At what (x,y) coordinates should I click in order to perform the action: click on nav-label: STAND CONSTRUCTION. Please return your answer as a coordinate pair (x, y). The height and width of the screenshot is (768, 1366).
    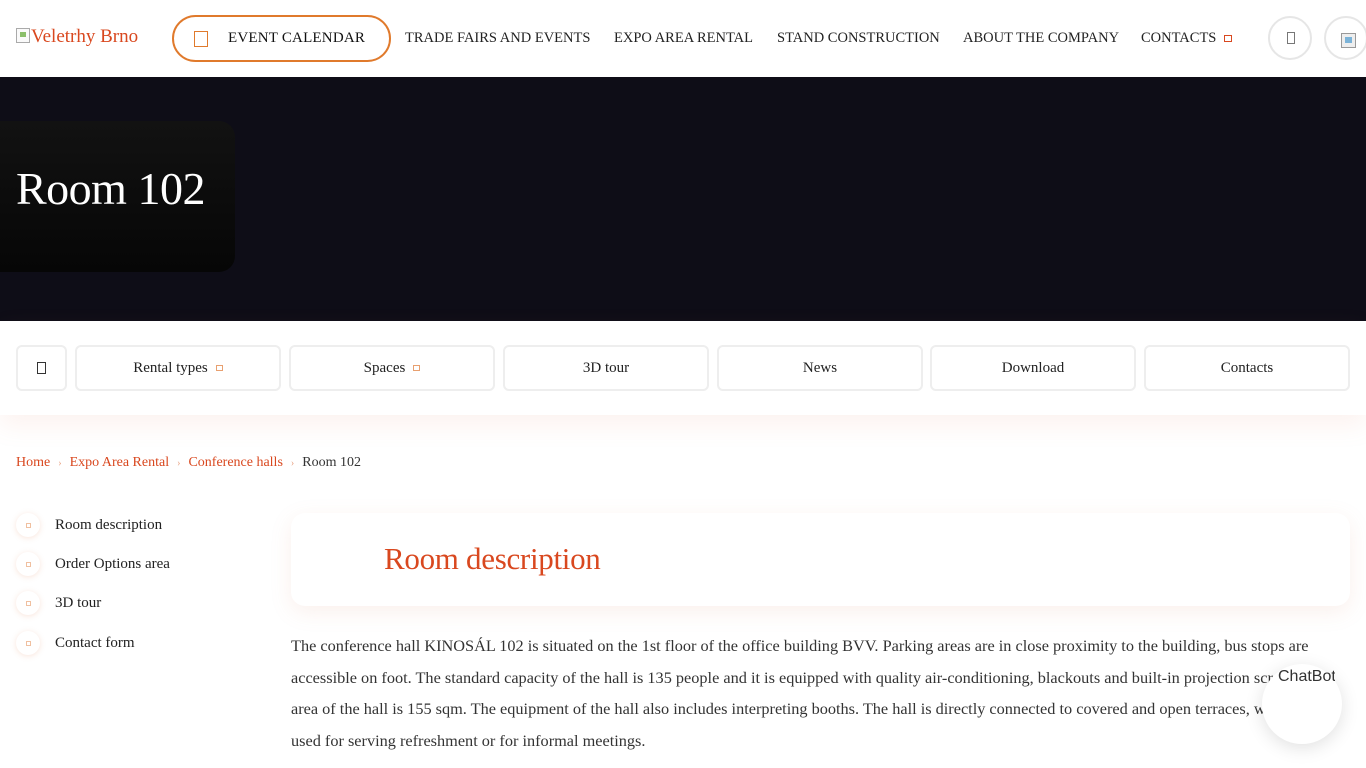
    Looking at the image, I should click on (858, 38).